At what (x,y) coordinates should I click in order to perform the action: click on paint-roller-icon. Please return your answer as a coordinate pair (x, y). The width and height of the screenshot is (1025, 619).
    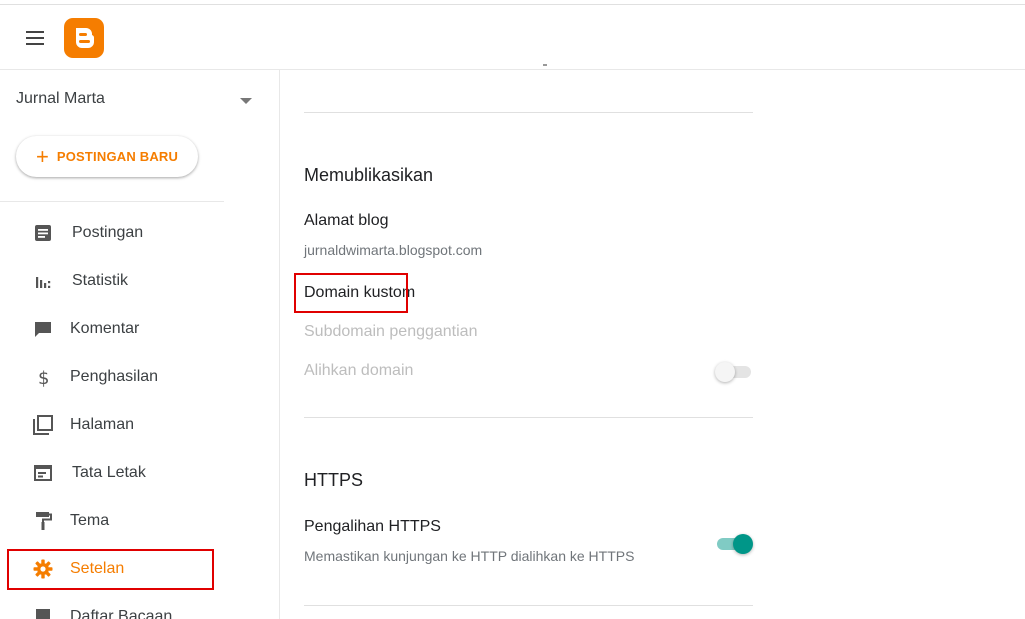
    Looking at the image, I should click on (43, 521).